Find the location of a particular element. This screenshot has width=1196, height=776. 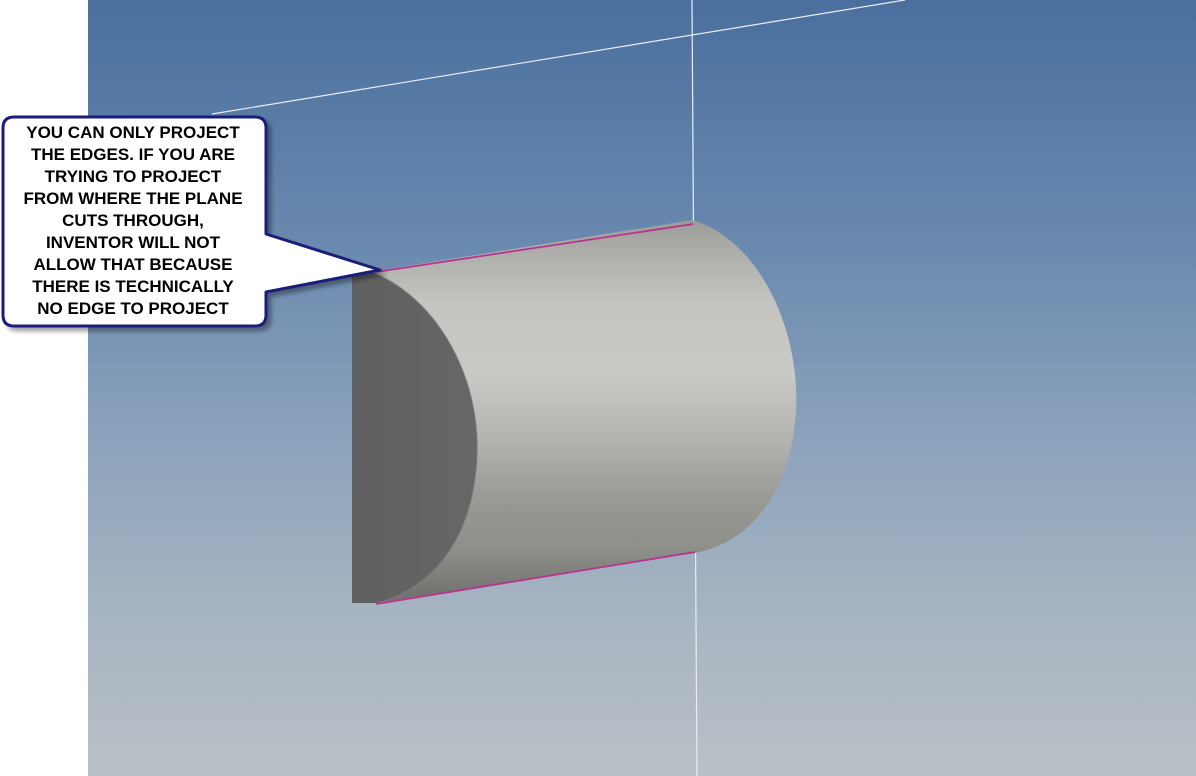

work-plane-line-horizontal is located at coordinates (558, 57).